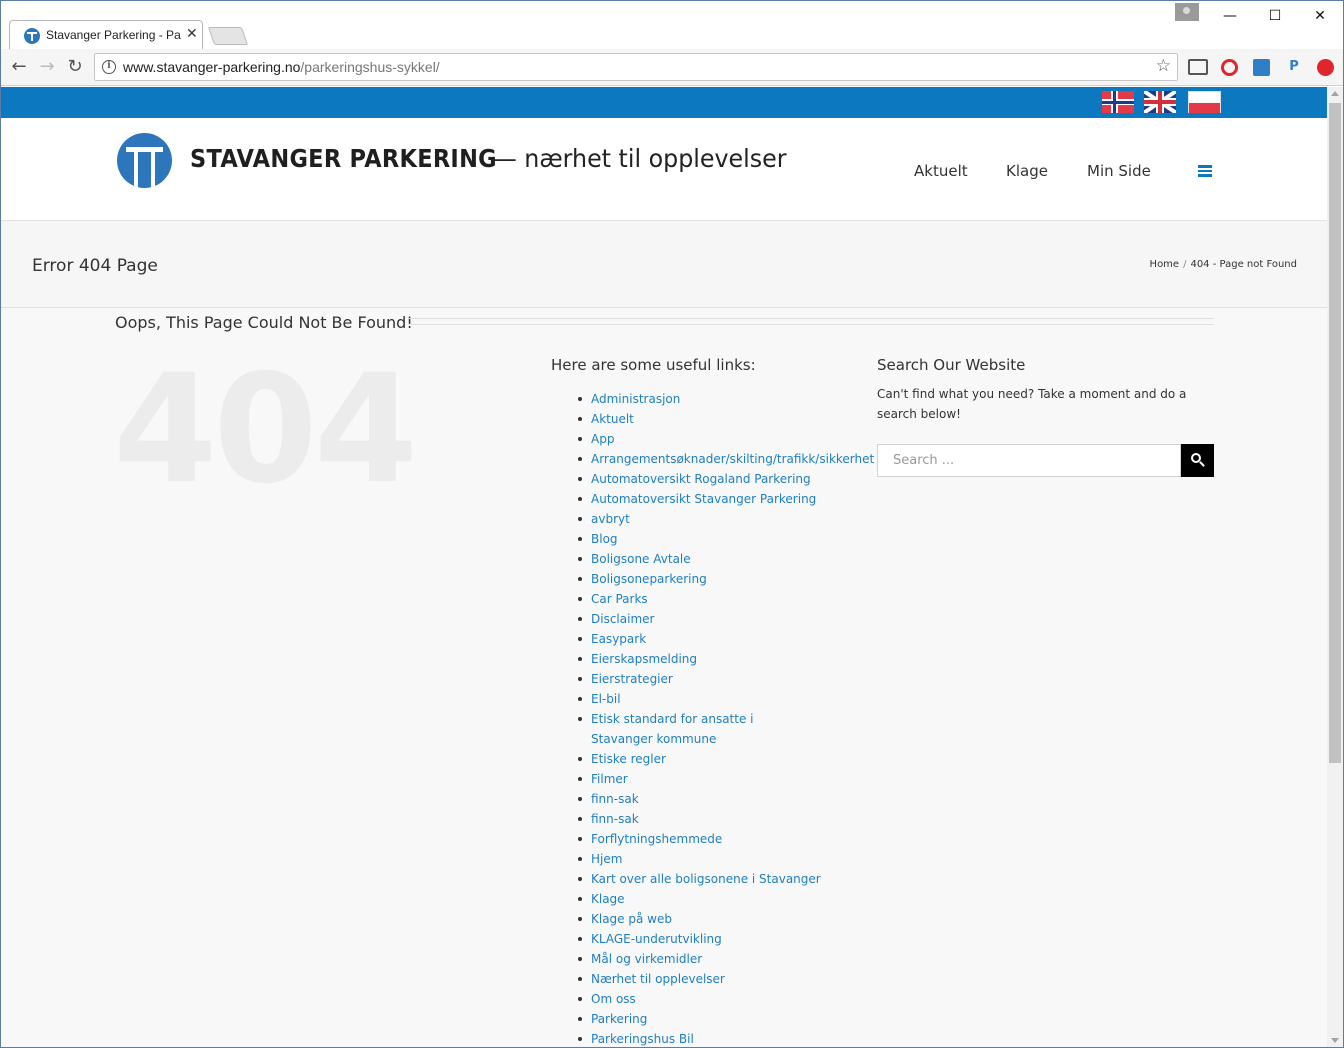 Image resolution: width=1344 pixels, height=1048 pixels. What do you see at coordinates (951, 365) in the screenshot?
I see `search-heading: Search Our Website` at bounding box center [951, 365].